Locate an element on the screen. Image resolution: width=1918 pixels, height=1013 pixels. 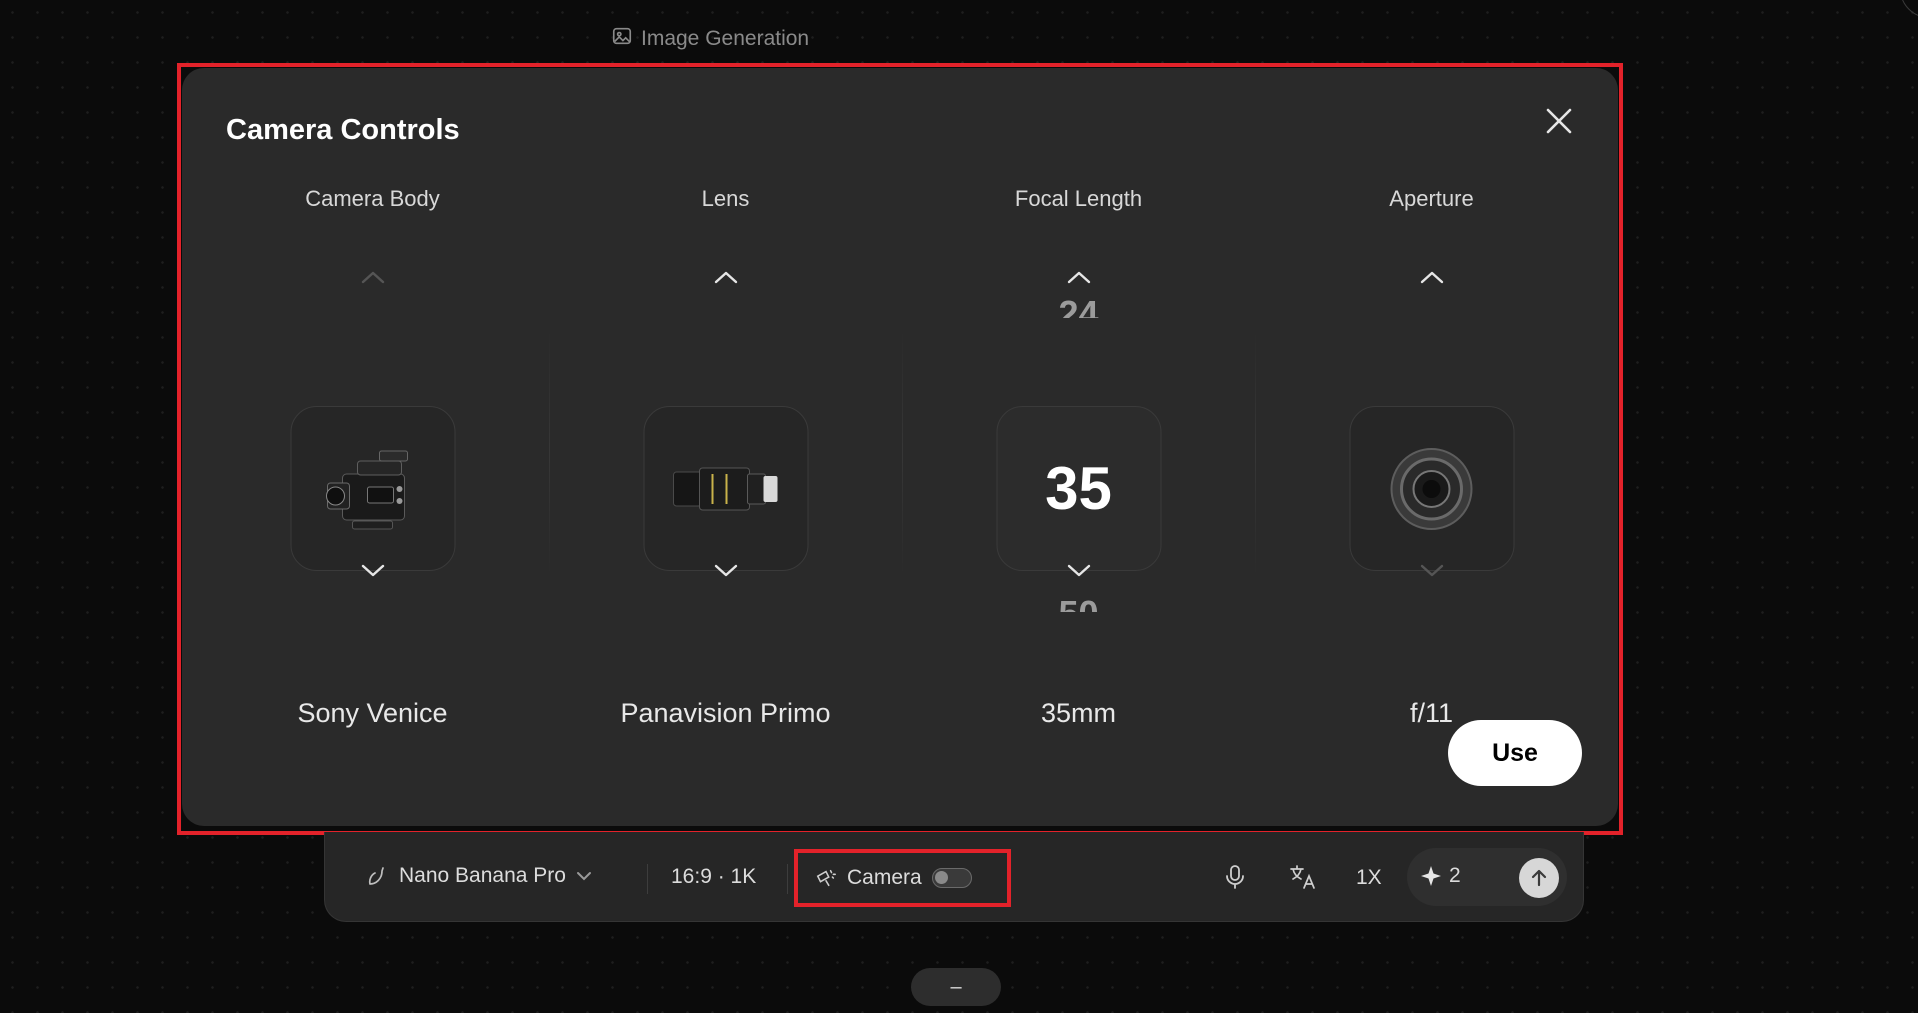
credits-display: 2 is located at coordinates (1440, 876).